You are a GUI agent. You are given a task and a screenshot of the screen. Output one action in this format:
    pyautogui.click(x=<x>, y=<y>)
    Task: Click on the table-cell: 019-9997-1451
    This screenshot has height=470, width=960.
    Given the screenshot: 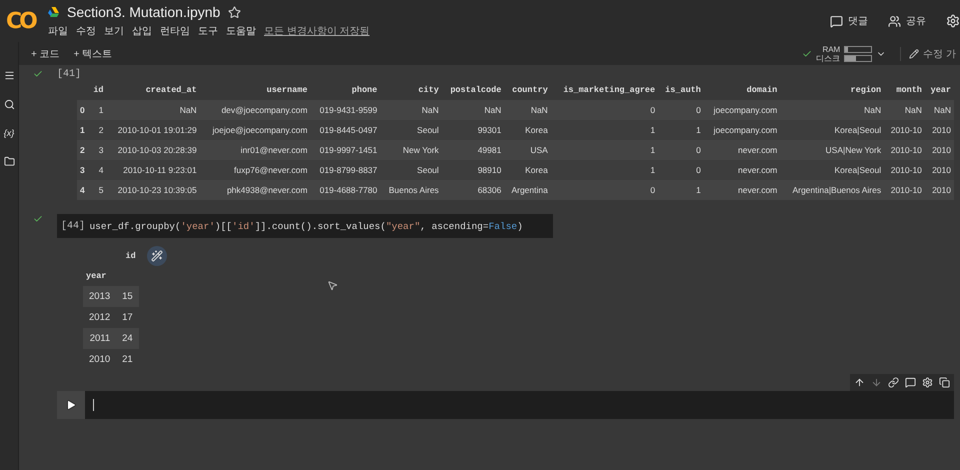 What is the action you would take?
    pyautogui.click(x=345, y=150)
    